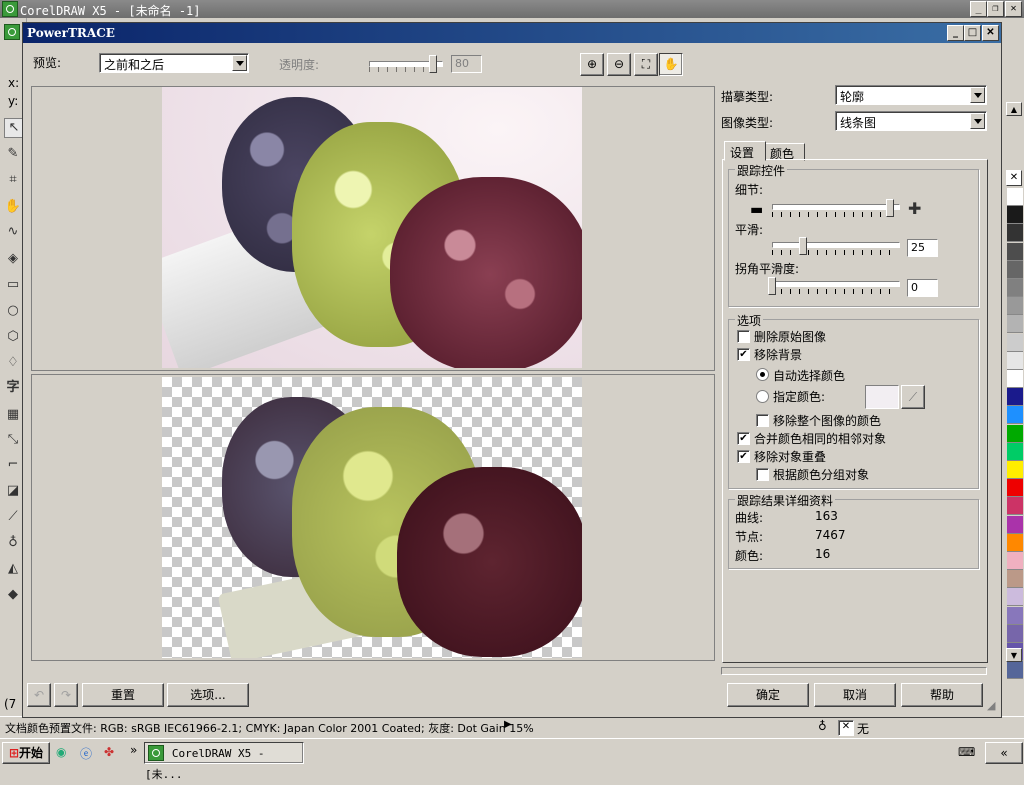 This screenshot has height=785, width=1024. I want to click on fit-view-button: ⛶, so click(646, 64).